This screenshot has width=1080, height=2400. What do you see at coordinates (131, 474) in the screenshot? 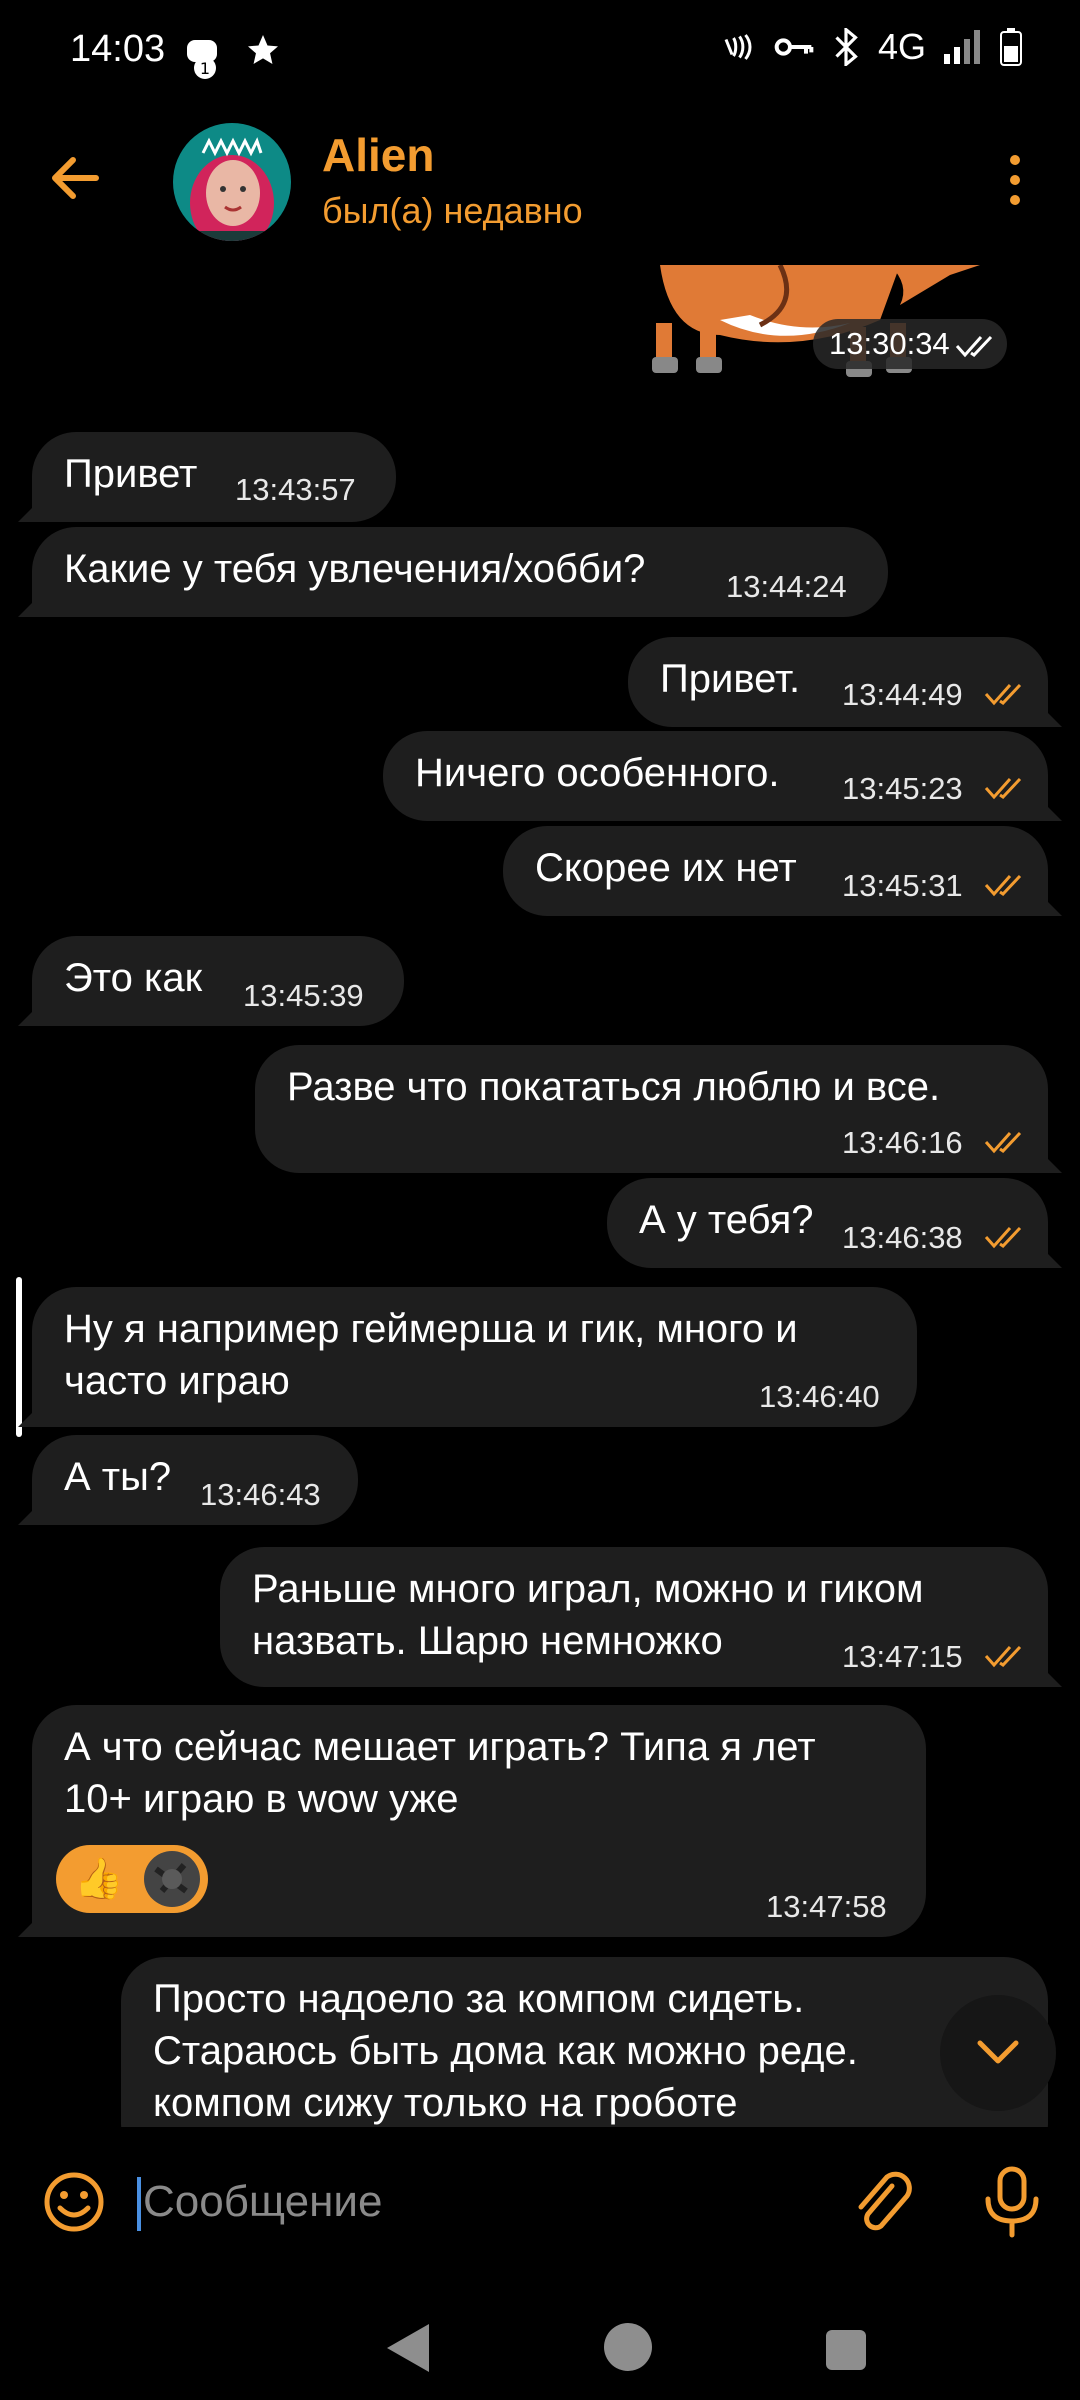
I see `message-text: Привет` at bounding box center [131, 474].